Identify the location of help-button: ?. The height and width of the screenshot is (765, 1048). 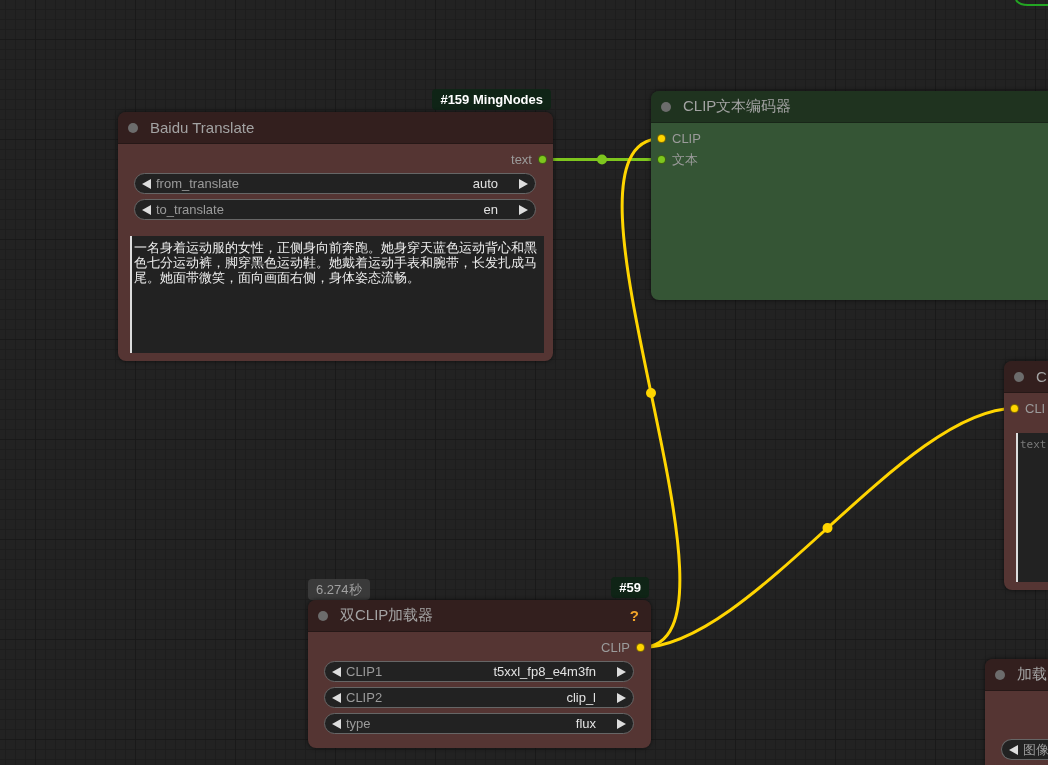
(634, 615).